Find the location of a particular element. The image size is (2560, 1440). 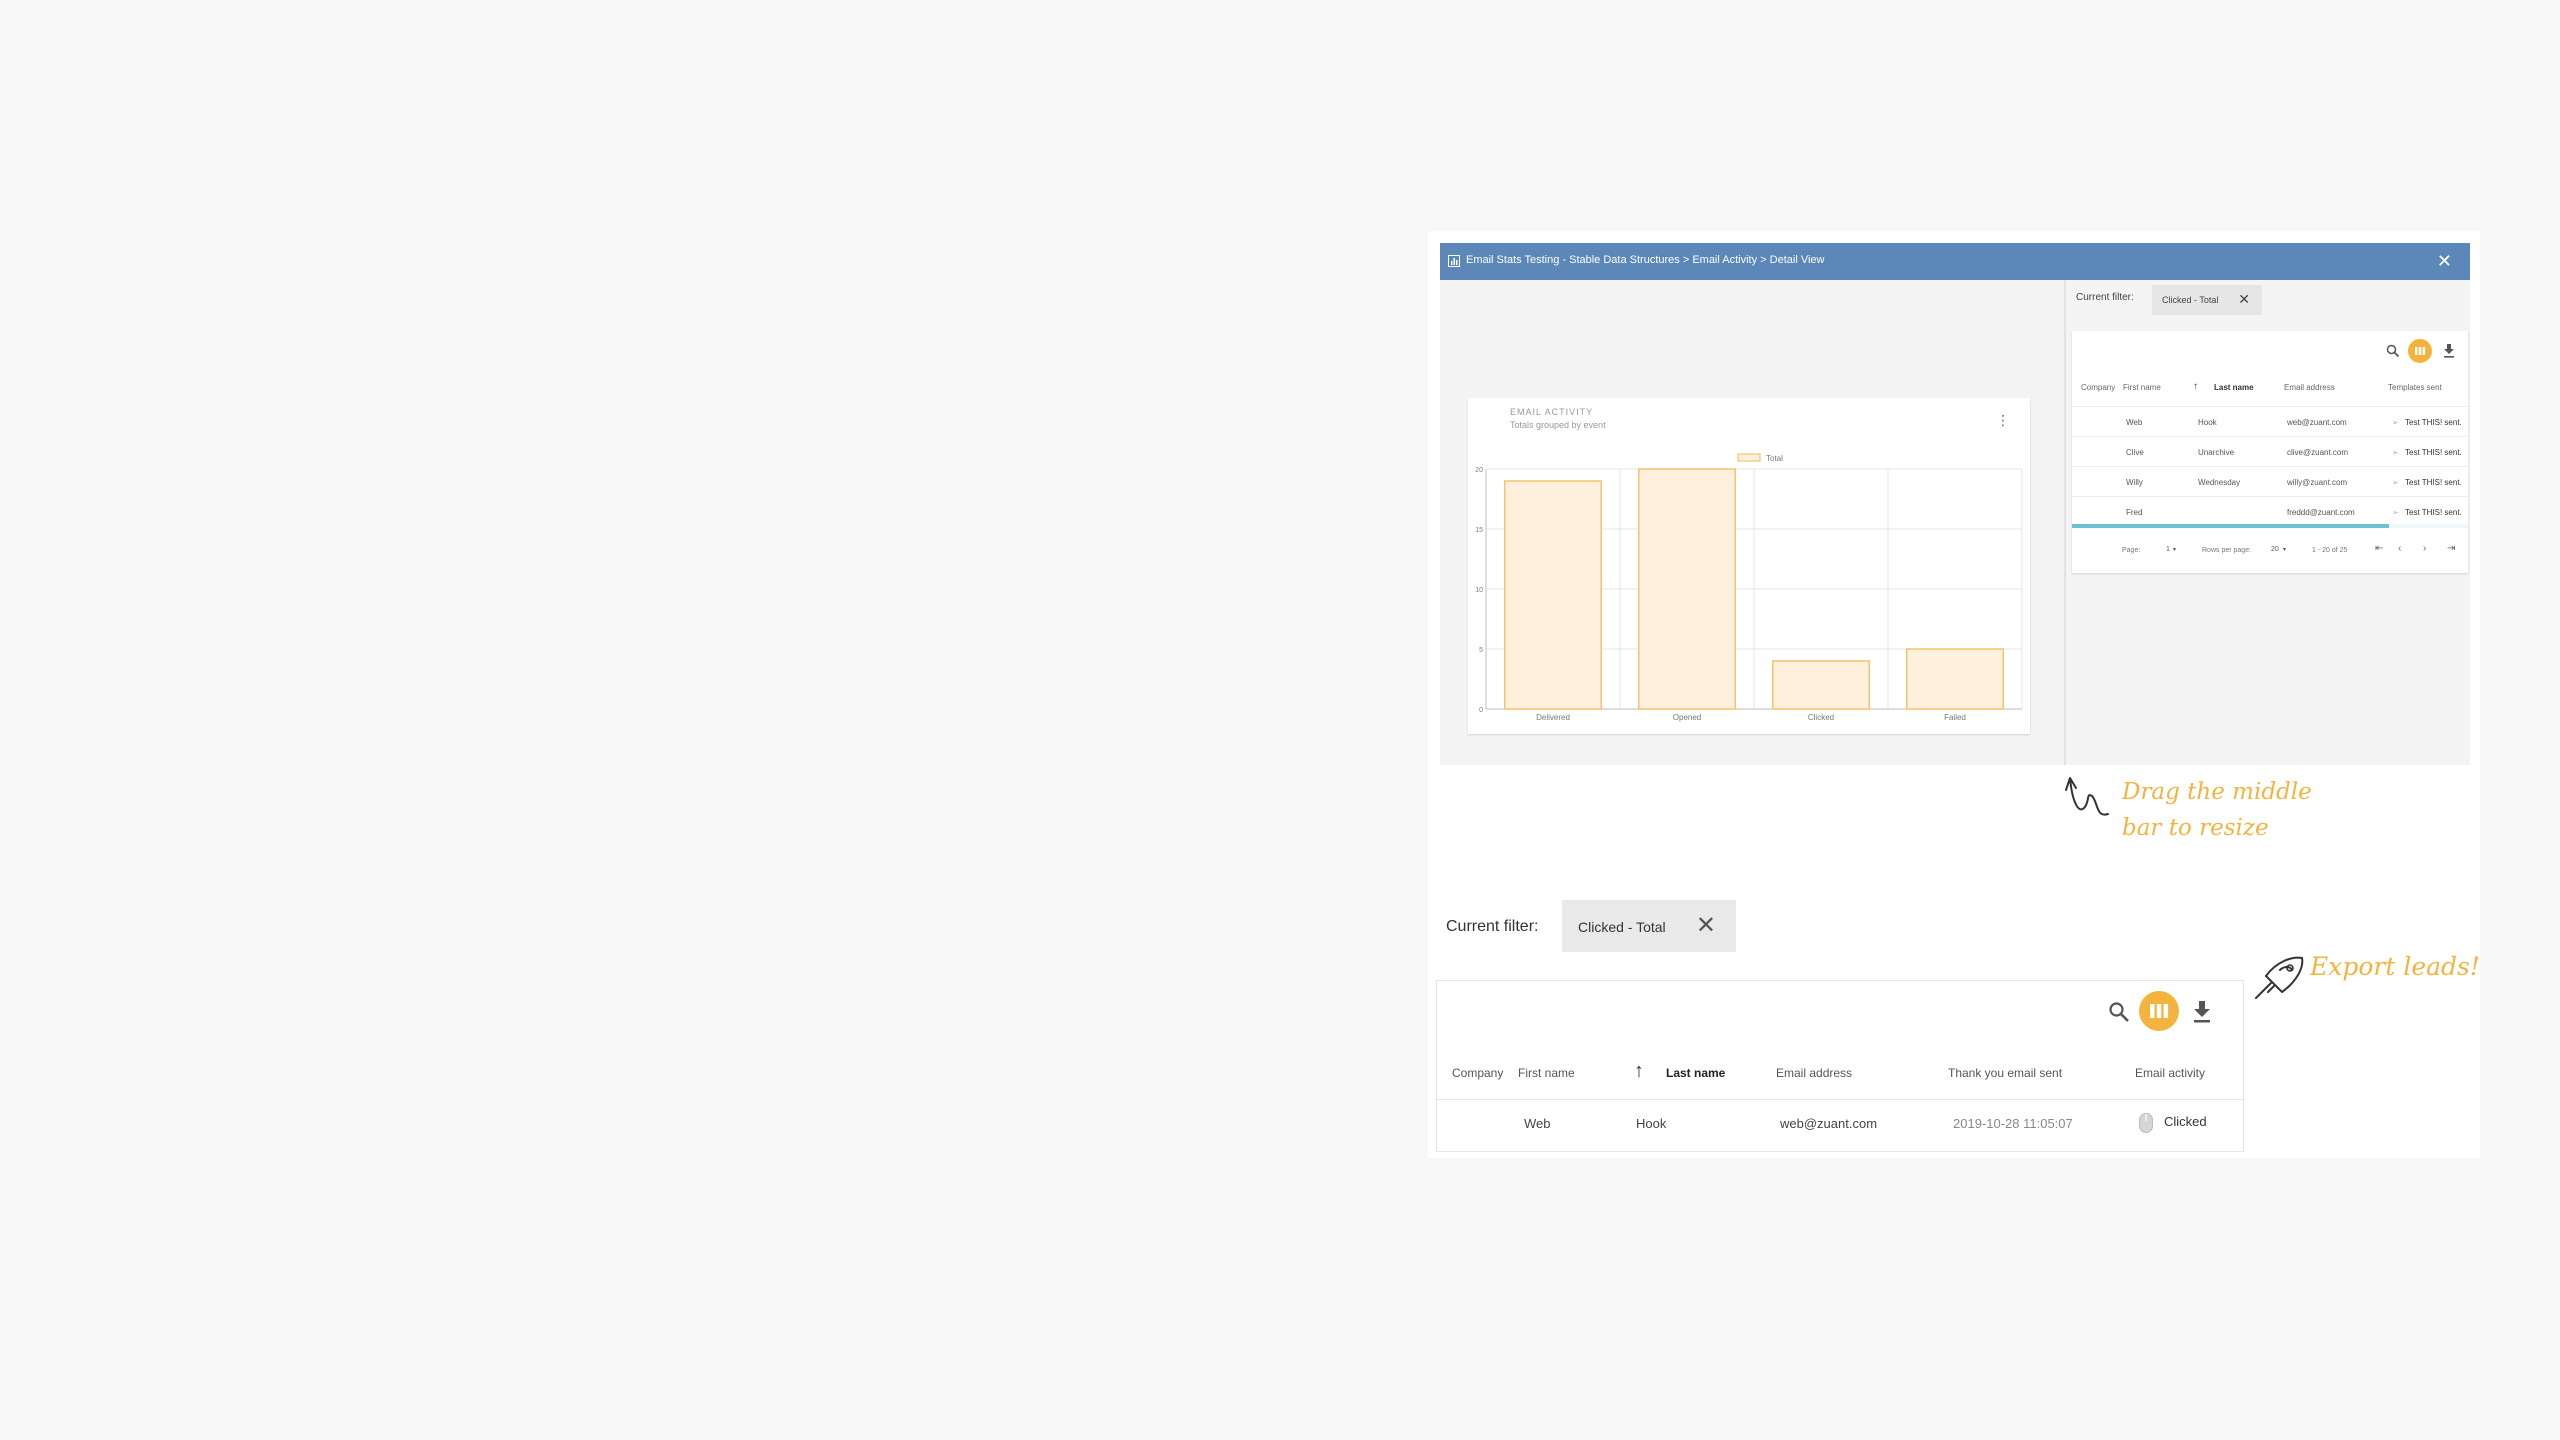

resize-note-line2: bar to resize is located at coordinates (2195, 828).